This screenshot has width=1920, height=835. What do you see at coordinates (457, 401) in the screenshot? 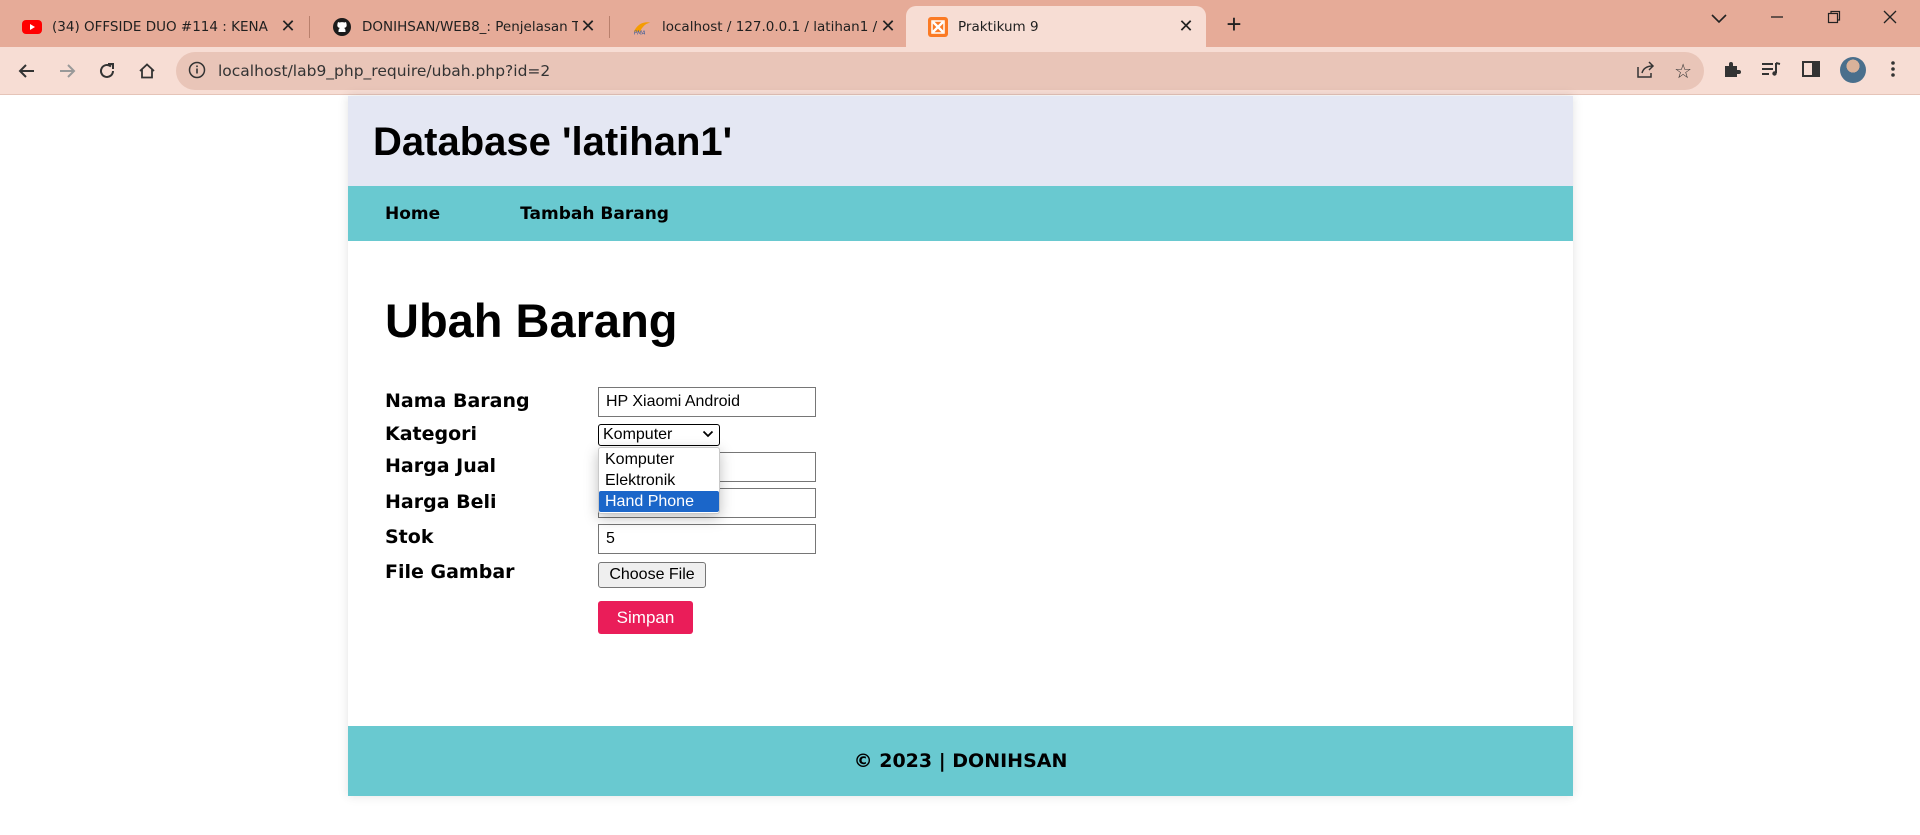
I see `nama-barang-label: Nama Barang` at bounding box center [457, 401].